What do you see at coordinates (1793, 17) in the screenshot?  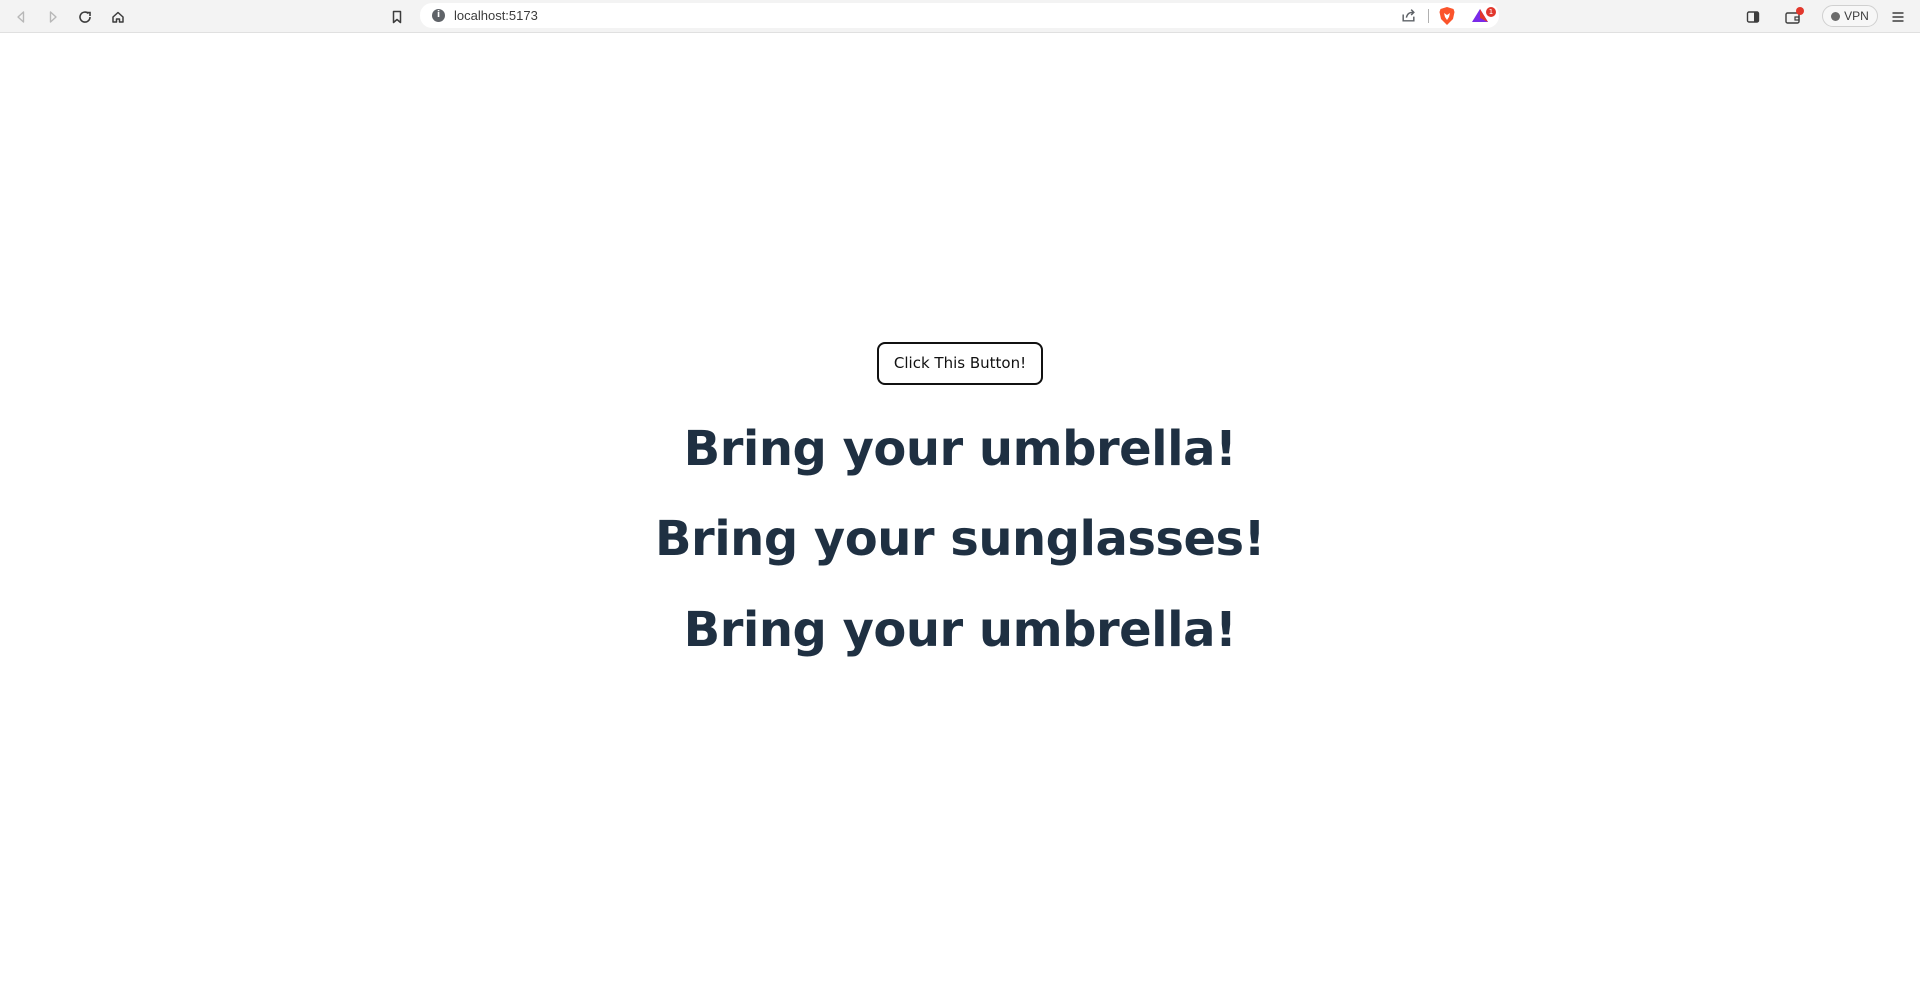 I see `wallet-icon` at bounding box center [1793, 17].